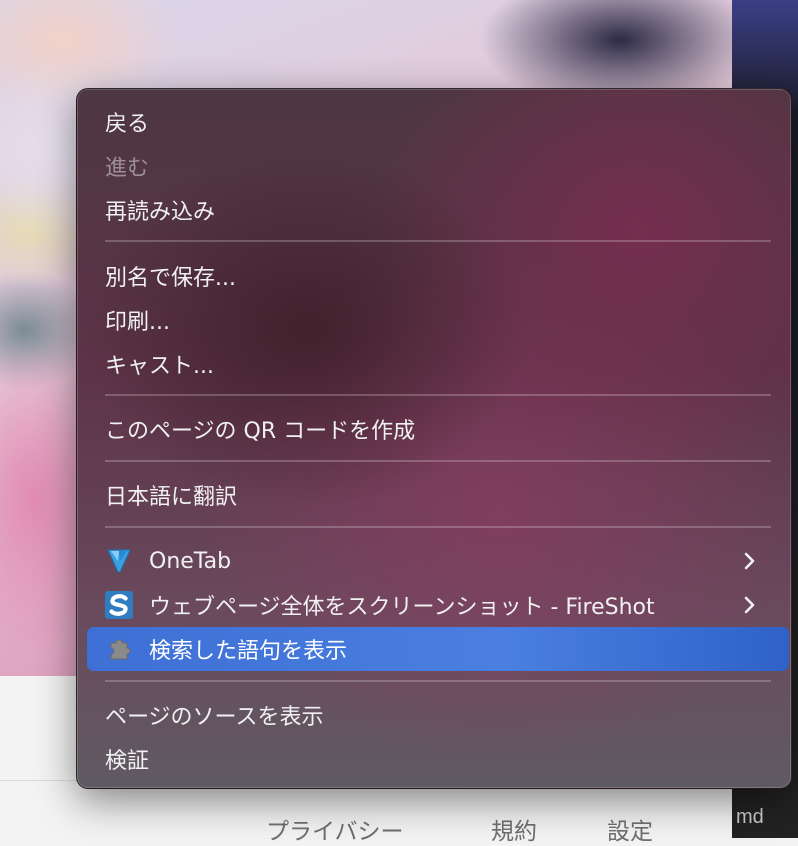 This screenshot has width=798, height=846. I want to click on menu-item-label: OneTab, so click(190, 561).